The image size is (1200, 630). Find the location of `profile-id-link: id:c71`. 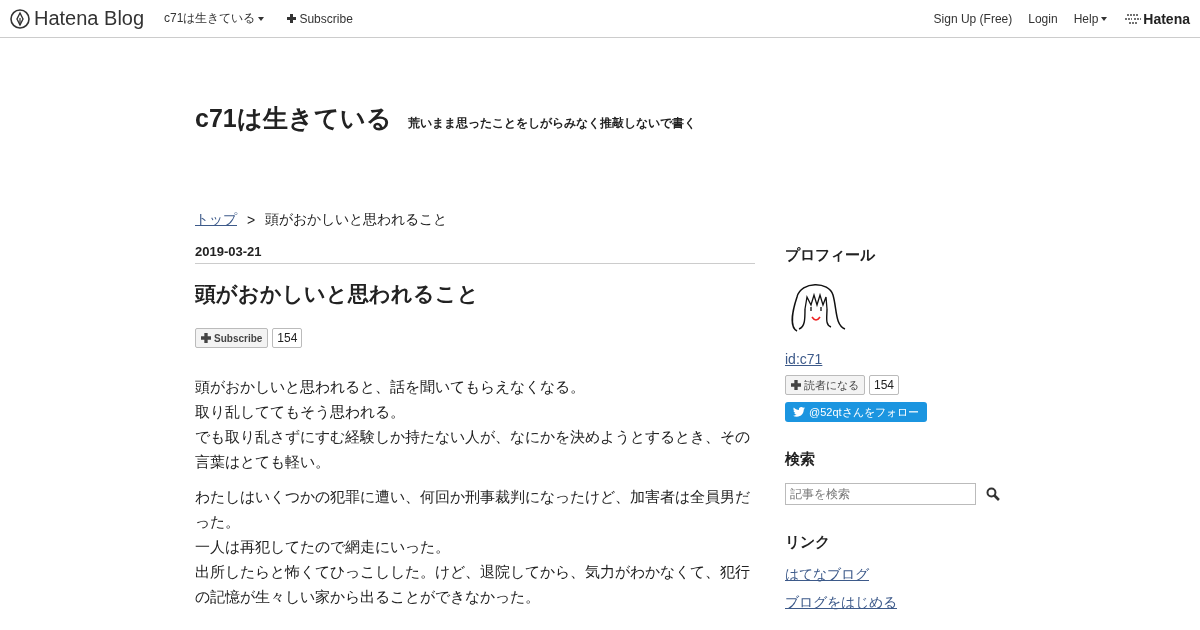

profile-id-link: id:c71 is located at coordinates (892, 359).